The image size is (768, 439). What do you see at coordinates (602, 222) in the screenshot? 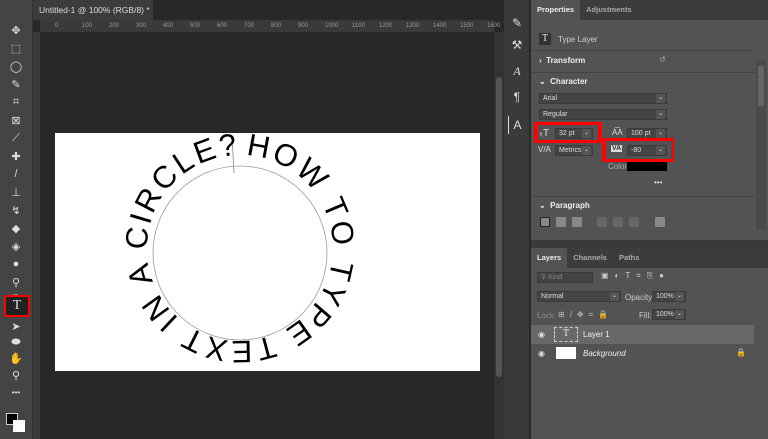
I see `justify-last-left-button` at bounding box center [602, 222].